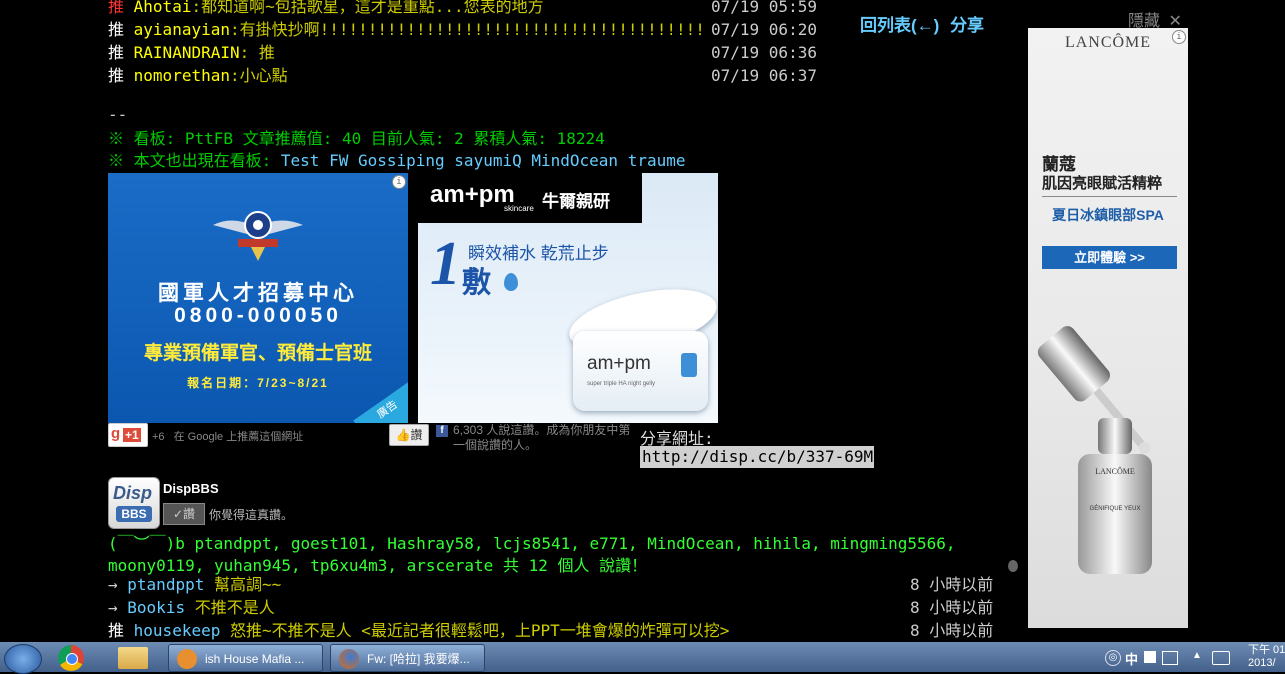 This screenshot has width=1285, height=674. I want to click on clock: 下午 01 2013/, so click(1266, 657).